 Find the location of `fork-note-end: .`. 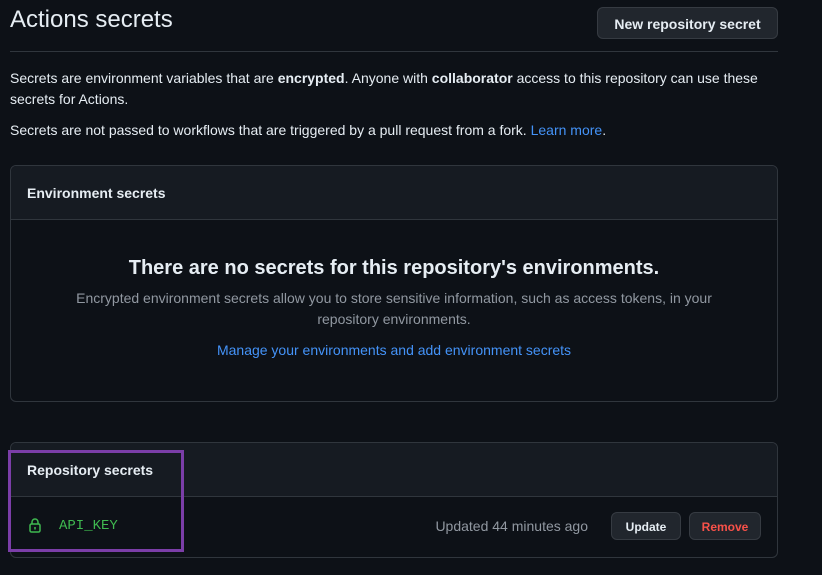

fork-note-end: . is located at coordinates (604, 130).